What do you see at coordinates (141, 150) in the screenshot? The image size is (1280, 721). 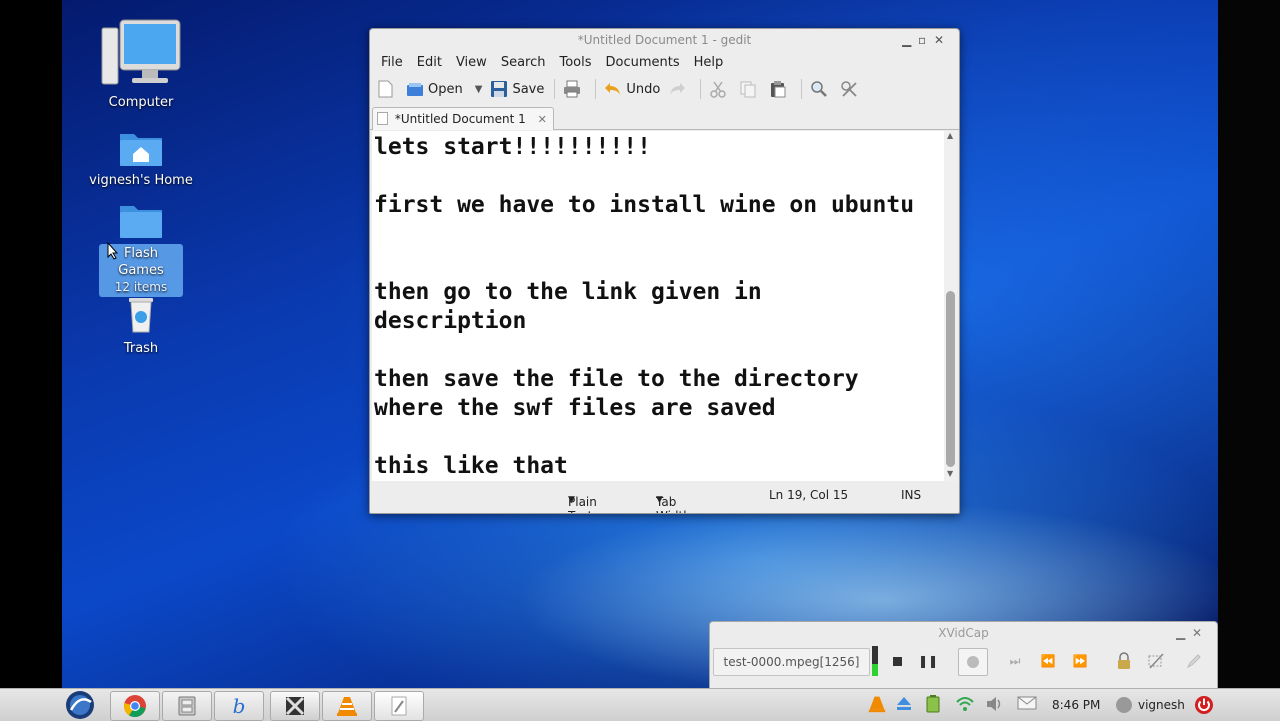 I see `home-folder-icon` at bounding box center [141, 150].